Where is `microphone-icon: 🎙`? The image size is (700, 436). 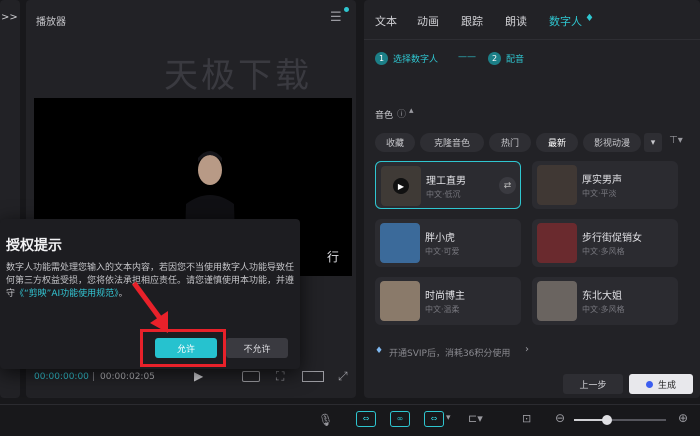 microphone-icon: 🎙 is located at coordinates (325, 420).